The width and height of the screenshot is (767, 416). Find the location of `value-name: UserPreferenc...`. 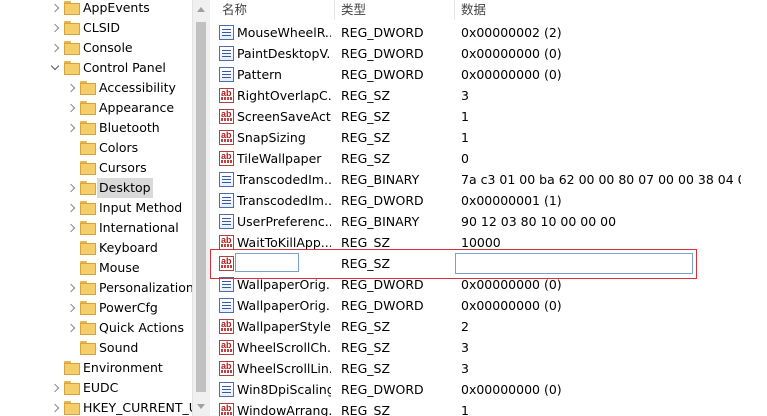

value-name: UserPreferenc... is located at coordinates (284, 221).